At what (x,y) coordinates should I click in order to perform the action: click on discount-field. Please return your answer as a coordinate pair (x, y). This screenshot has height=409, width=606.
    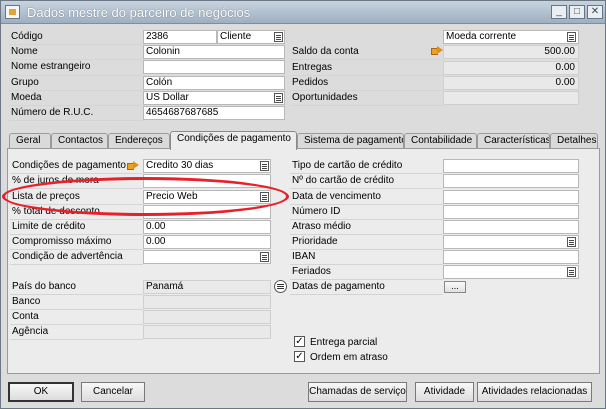
    Looking at the image, I should click on (207, 212).